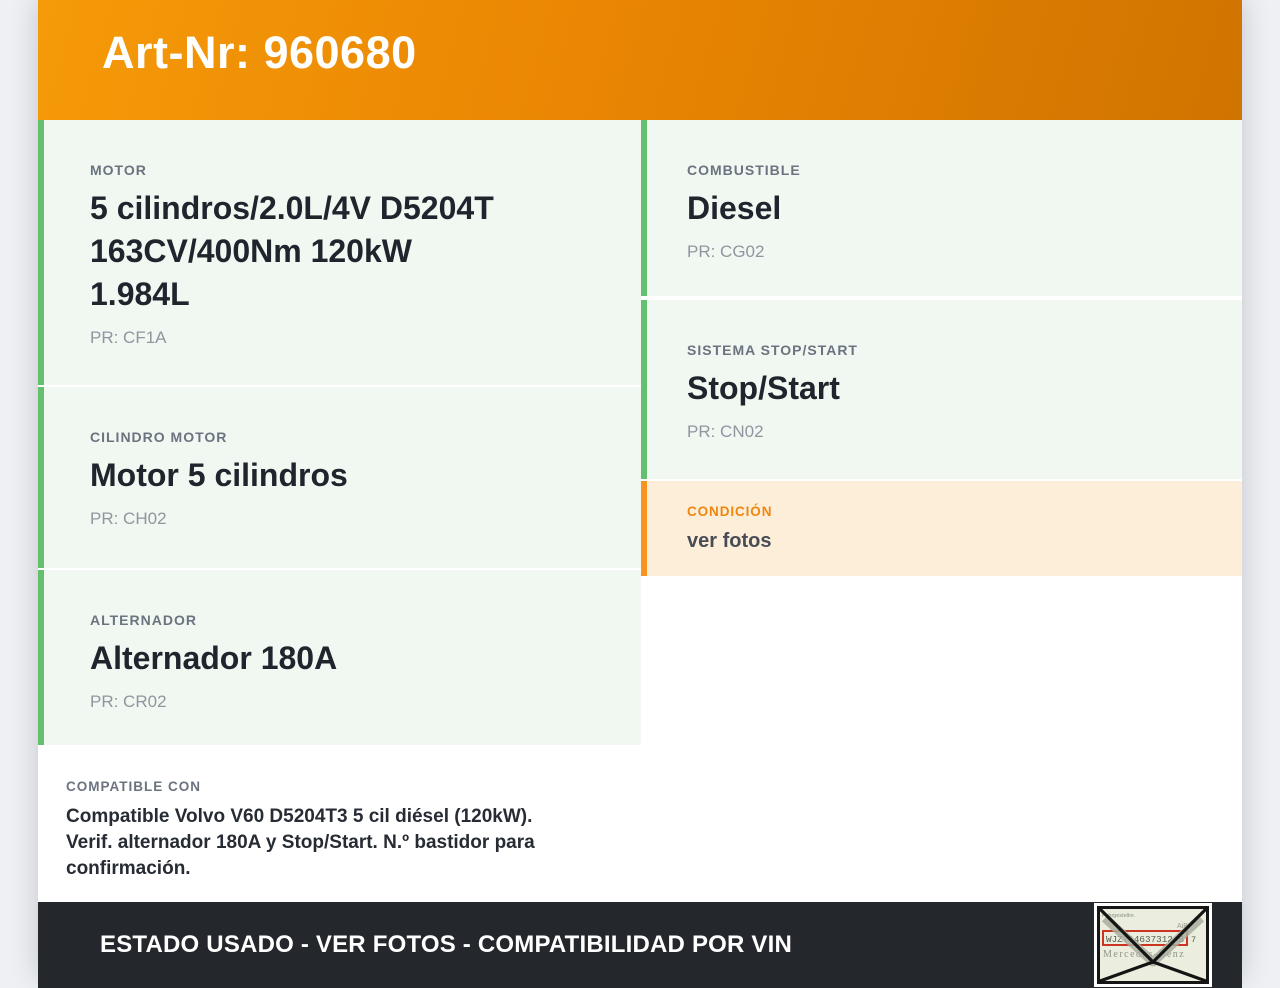 Image resolution: width=1280 pixels, height=988 pixels. Describe the element at coordinates (143, 620) in the screenshot. I see `spec-label: ALTERNADOR` at that location.